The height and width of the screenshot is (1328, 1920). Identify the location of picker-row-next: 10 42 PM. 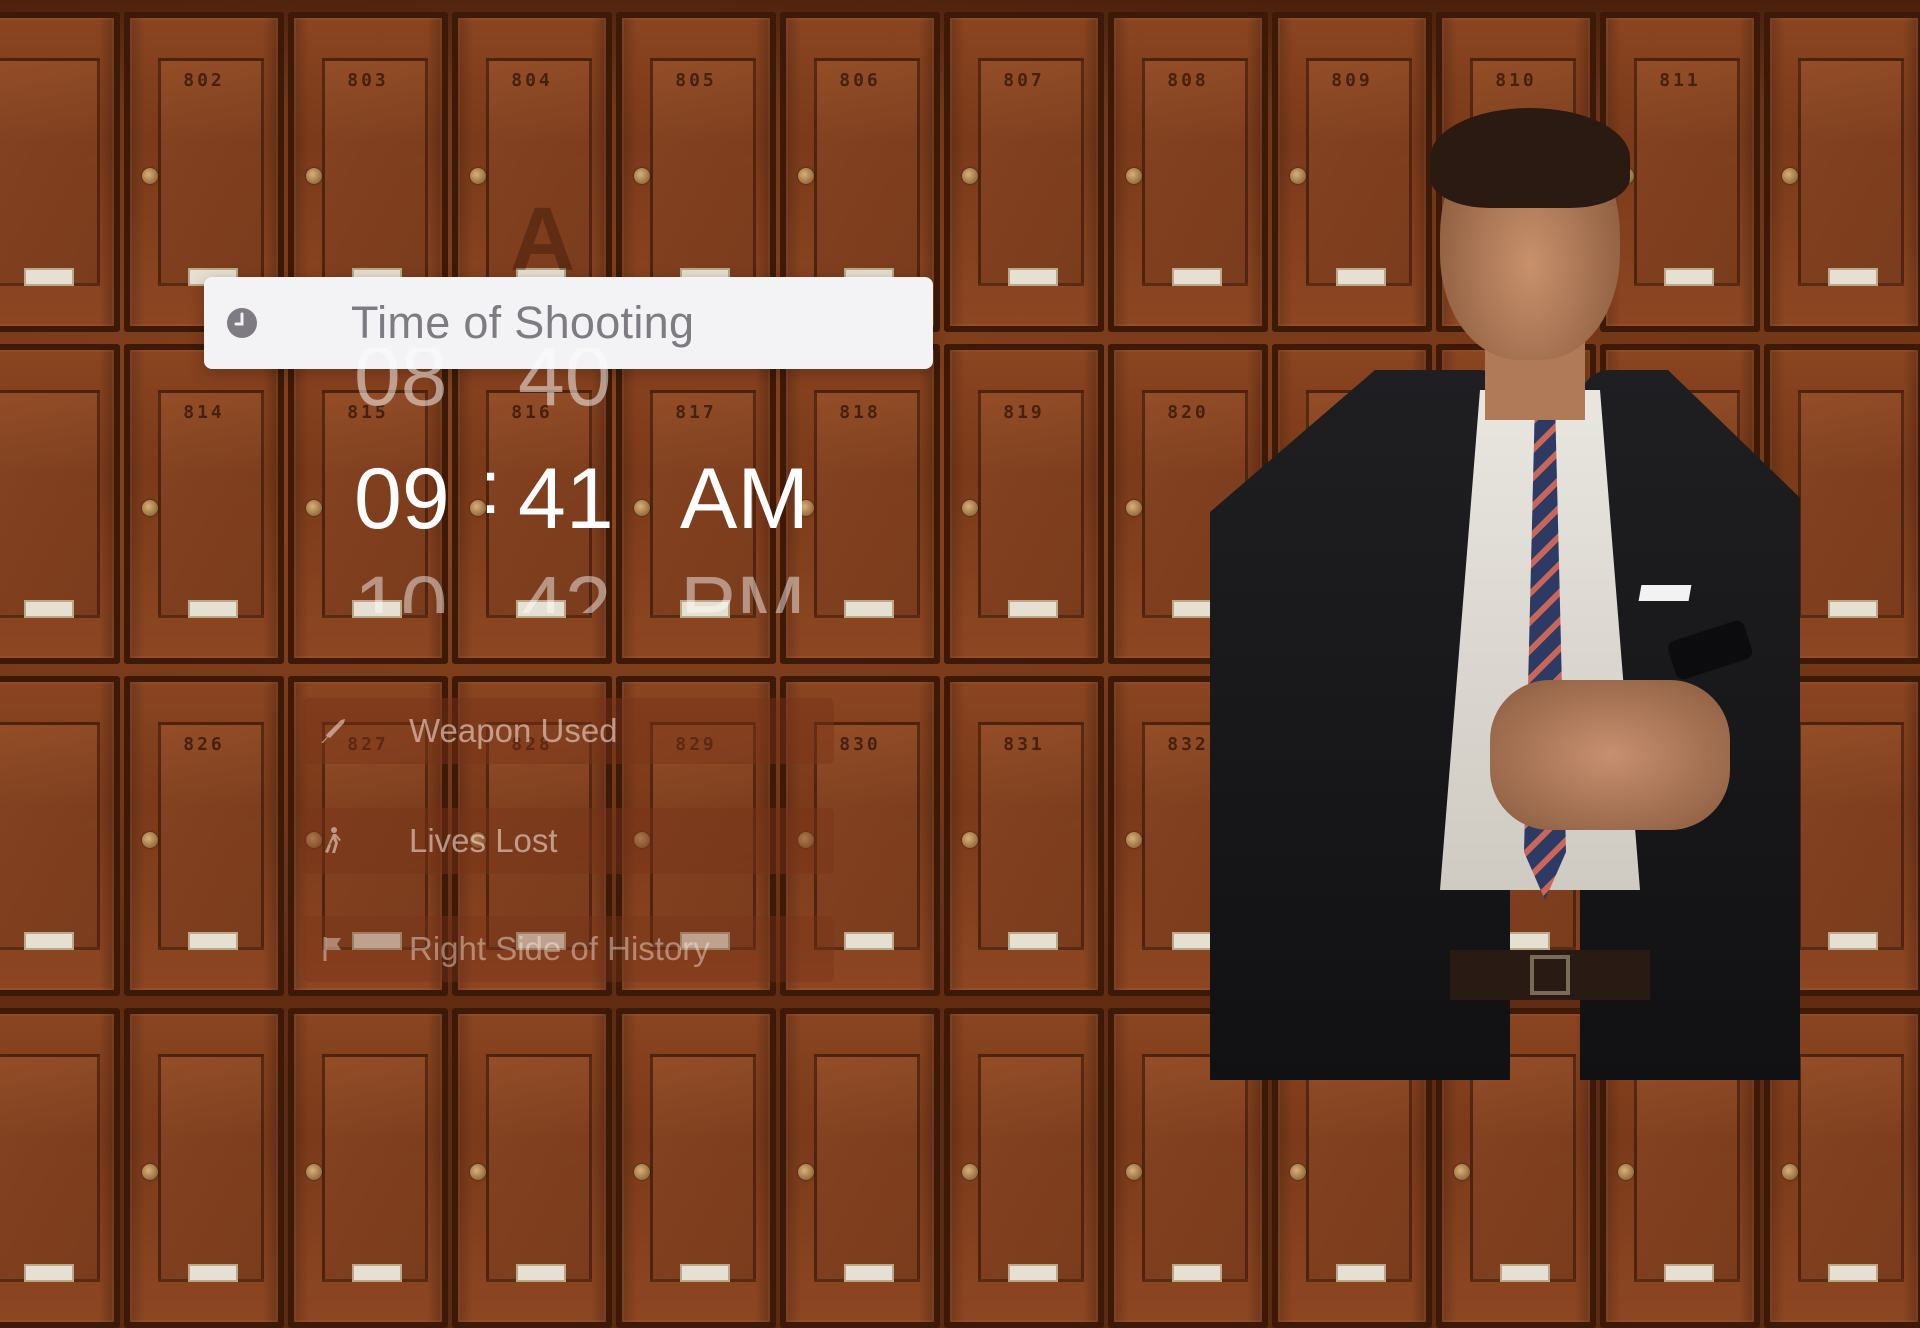
(610, 585).